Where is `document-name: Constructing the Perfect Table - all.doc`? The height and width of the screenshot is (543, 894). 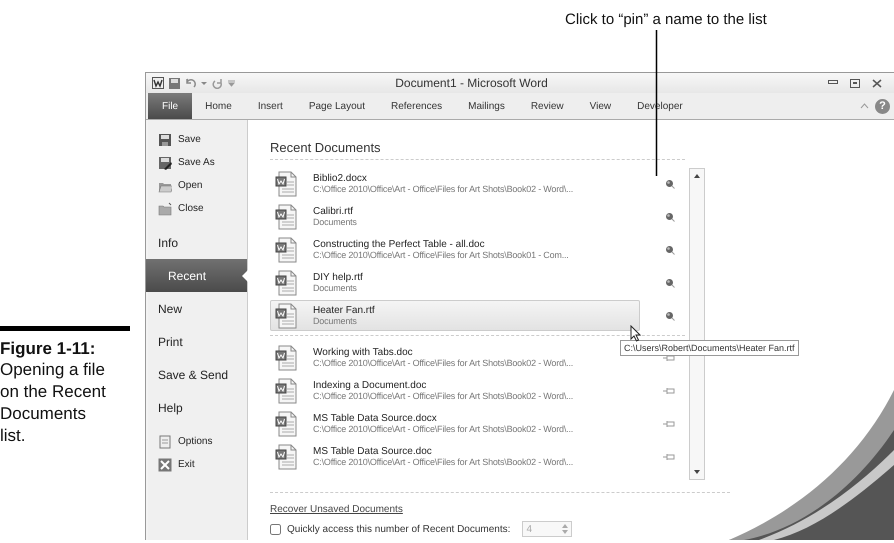 document-name: Constructing the Perfect Table - all.doc is located at coordinates (399, 244).